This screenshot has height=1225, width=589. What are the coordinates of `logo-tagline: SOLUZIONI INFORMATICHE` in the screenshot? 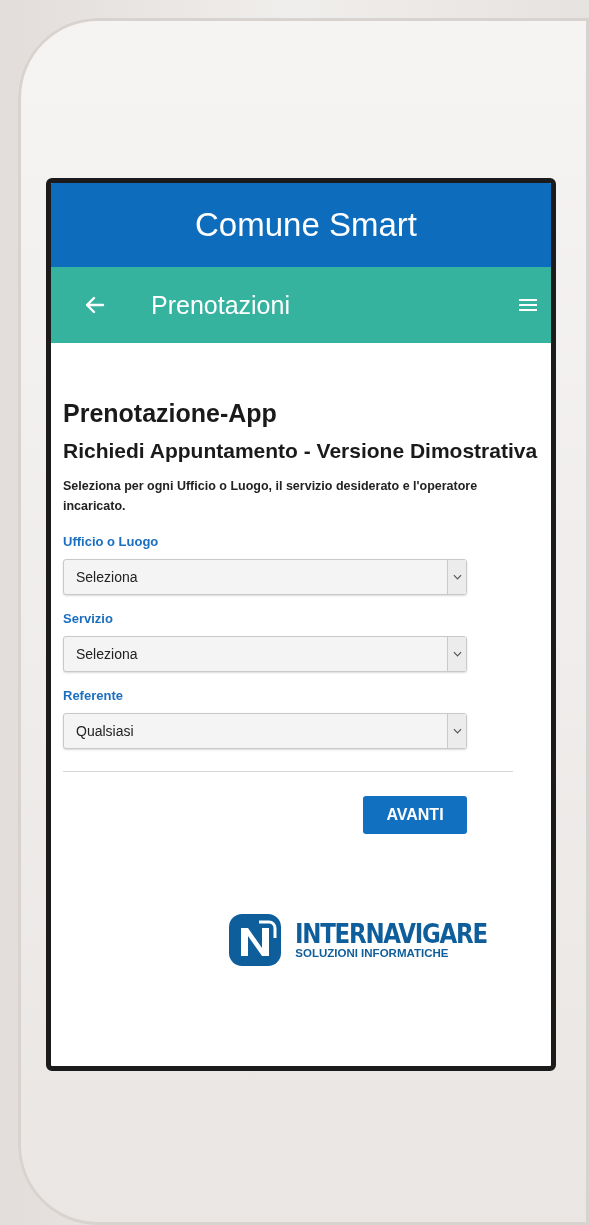 It's located at (372, 953).